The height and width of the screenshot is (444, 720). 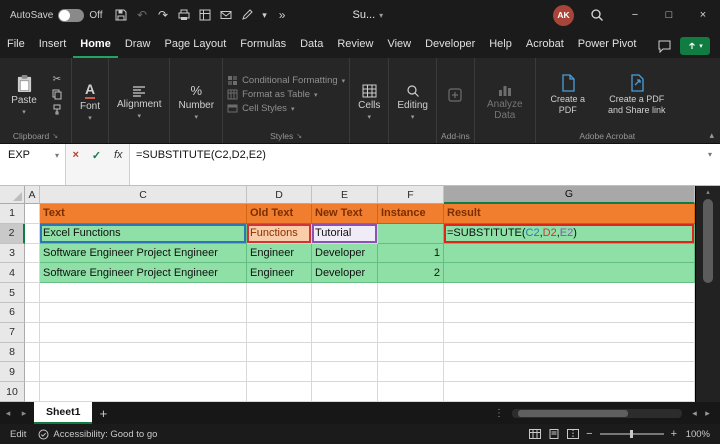 I want to click on avatar: AK, so click(x=563, y=15).